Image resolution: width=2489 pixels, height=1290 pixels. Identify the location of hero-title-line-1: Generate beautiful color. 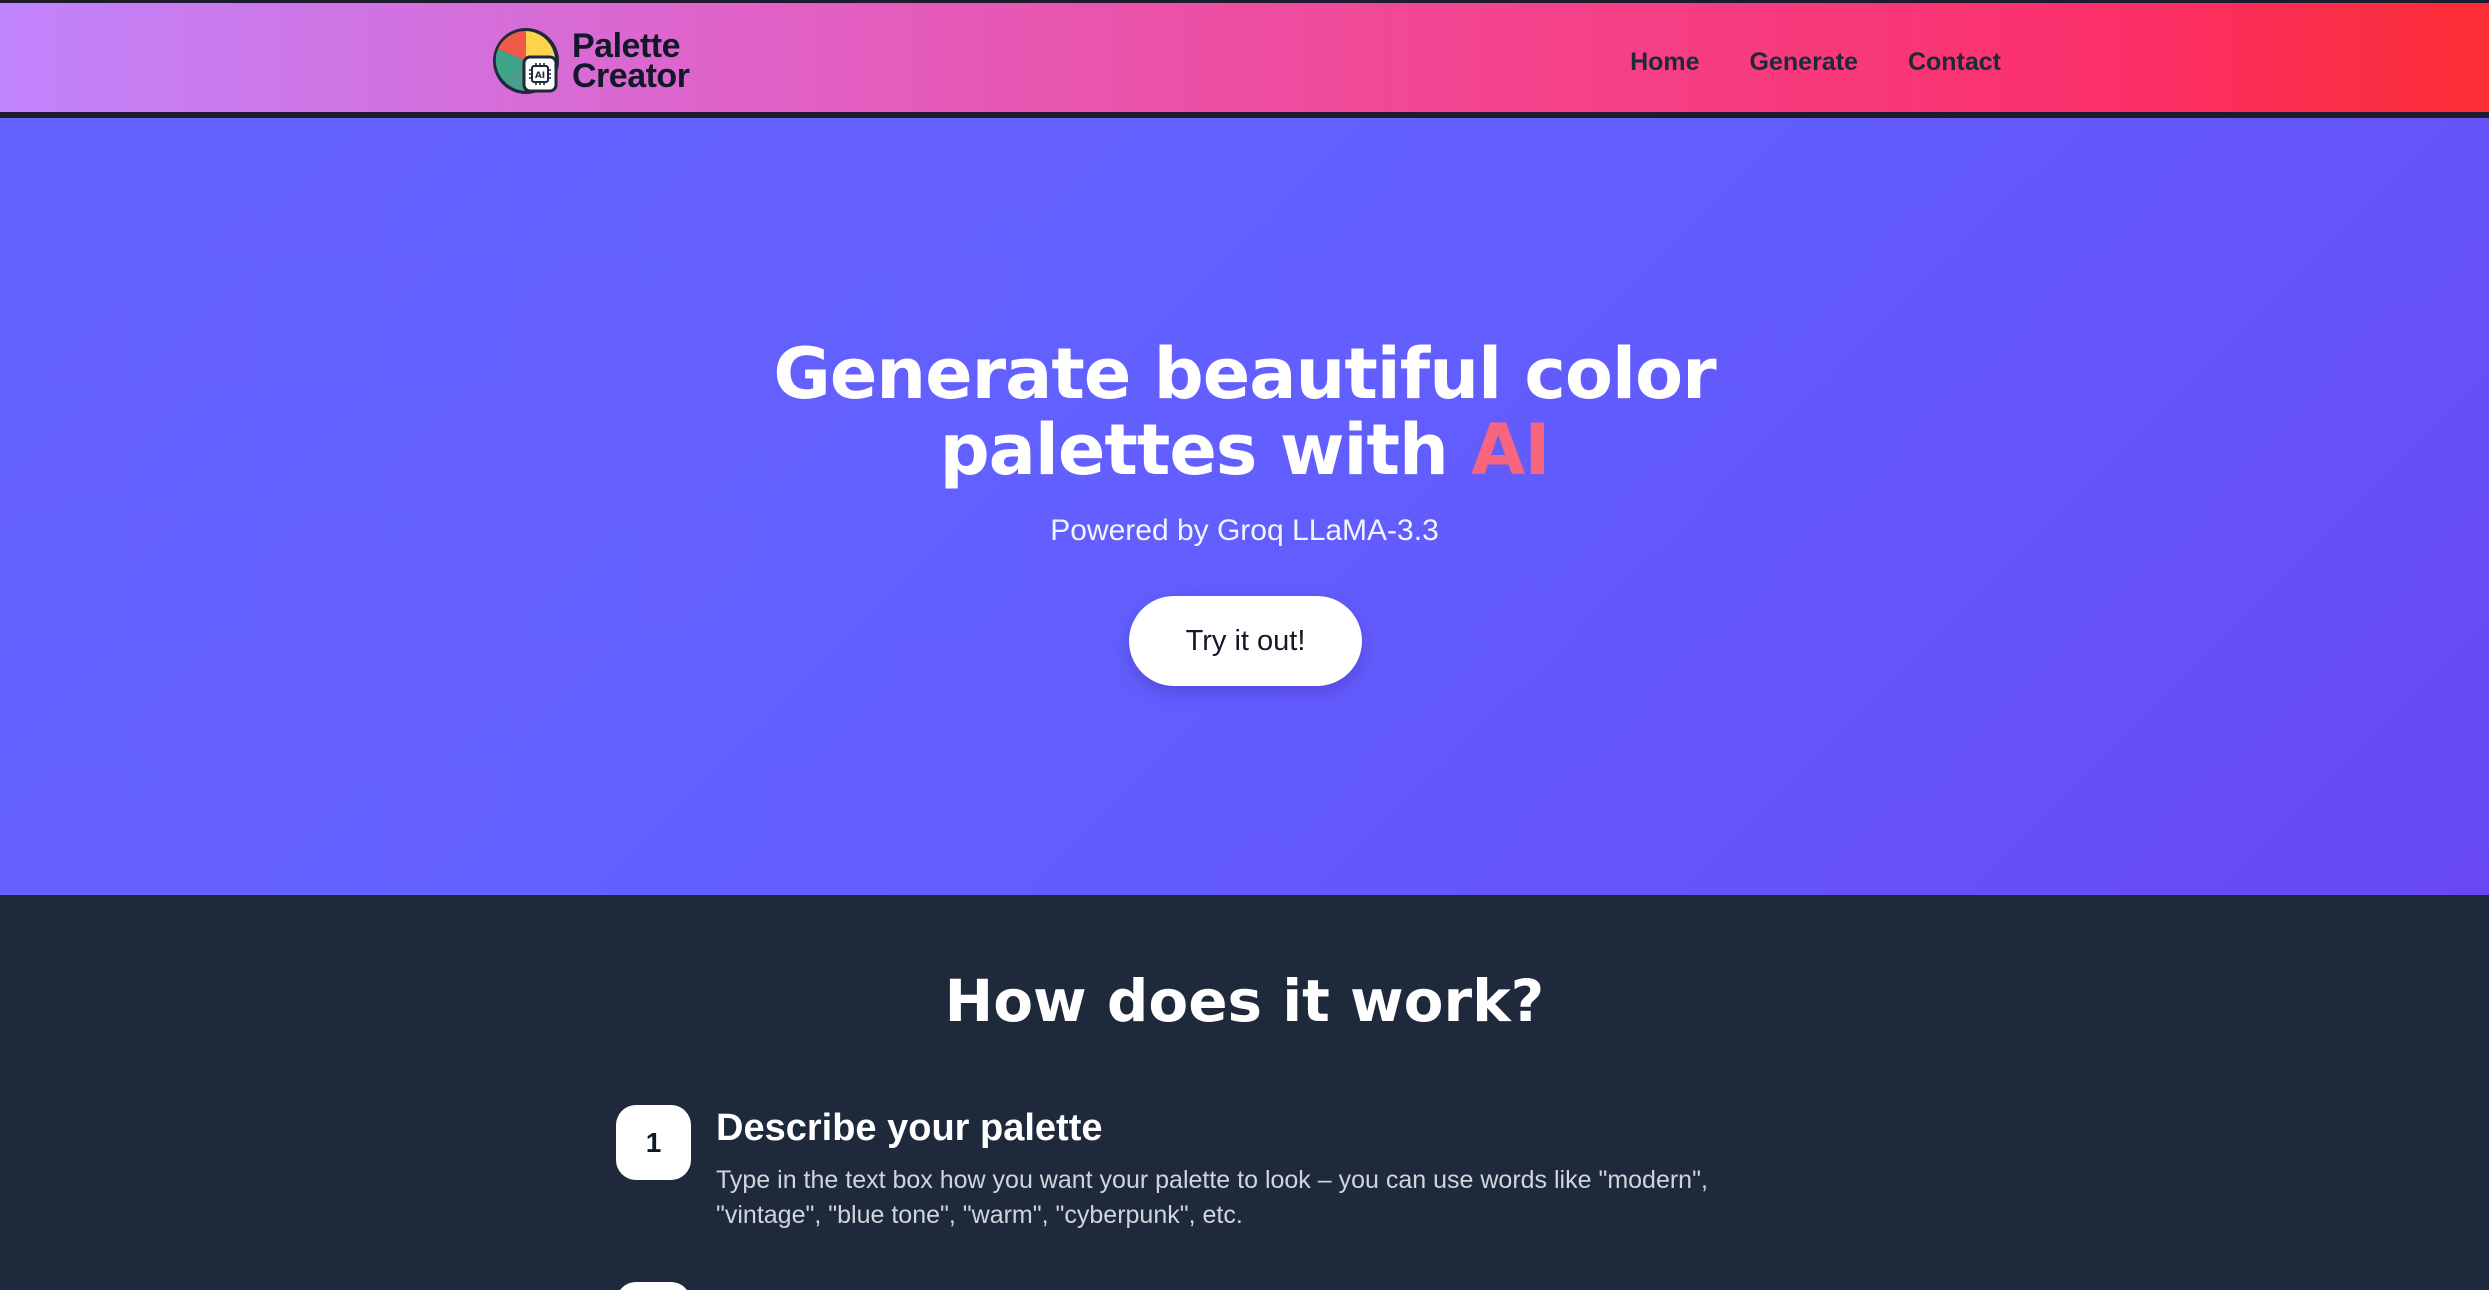
(1244, 374).